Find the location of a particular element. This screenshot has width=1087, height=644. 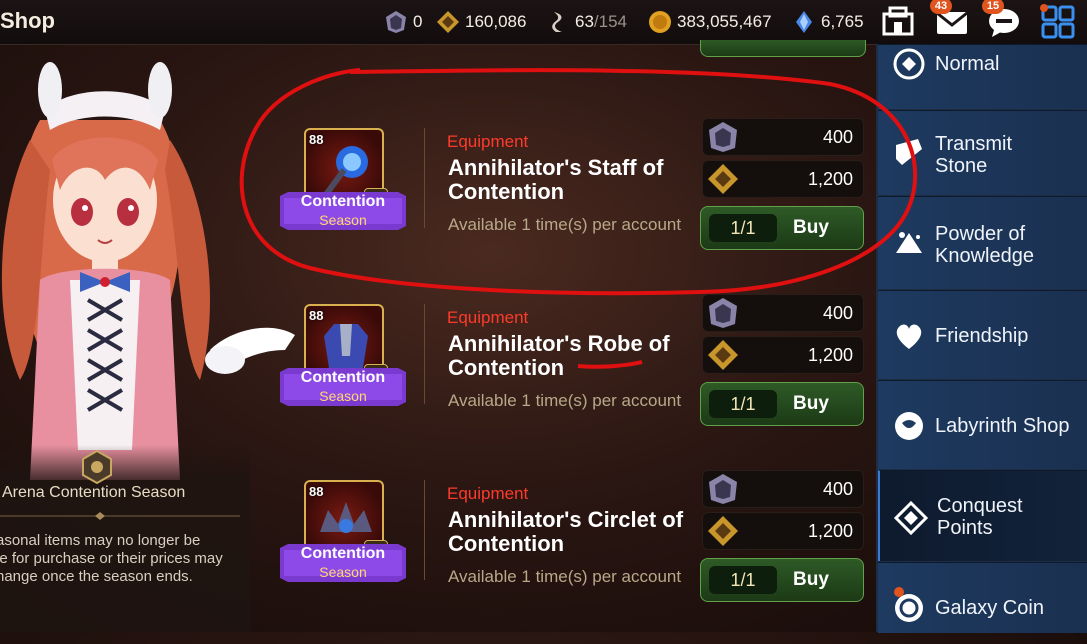

arena-flag-value: 0 is located at coordinates (418, 21).